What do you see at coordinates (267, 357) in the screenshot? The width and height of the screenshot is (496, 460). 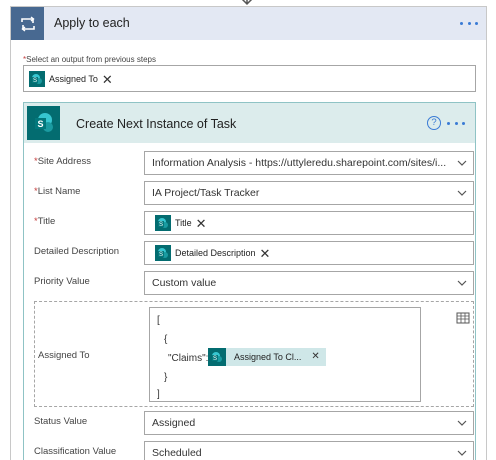 I see `assigned-to-claims-token: S Assigned To Cl... ✕` at bounding box center [267, 357].